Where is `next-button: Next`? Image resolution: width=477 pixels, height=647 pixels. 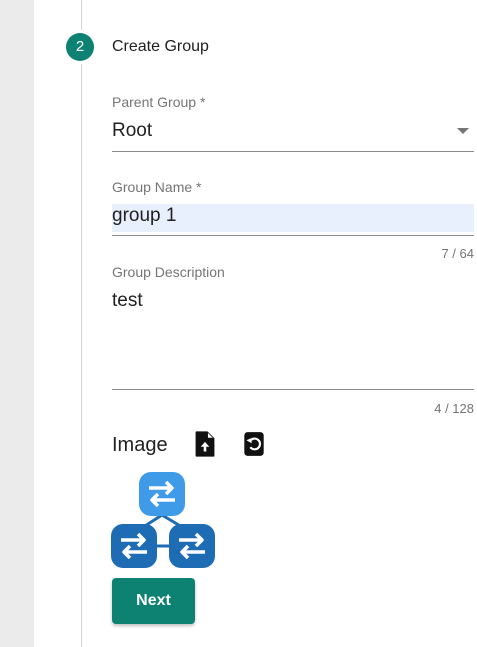 next-button: Next is located at coordinates (153, 601).